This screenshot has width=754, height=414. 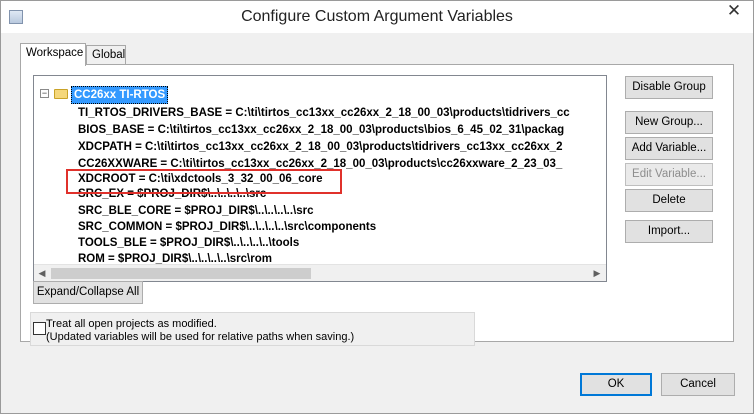 What do you see at coordinates (698, 384) in the screenshot?
I see `cancel-button: Cancel` at bounding box center [698, 384].